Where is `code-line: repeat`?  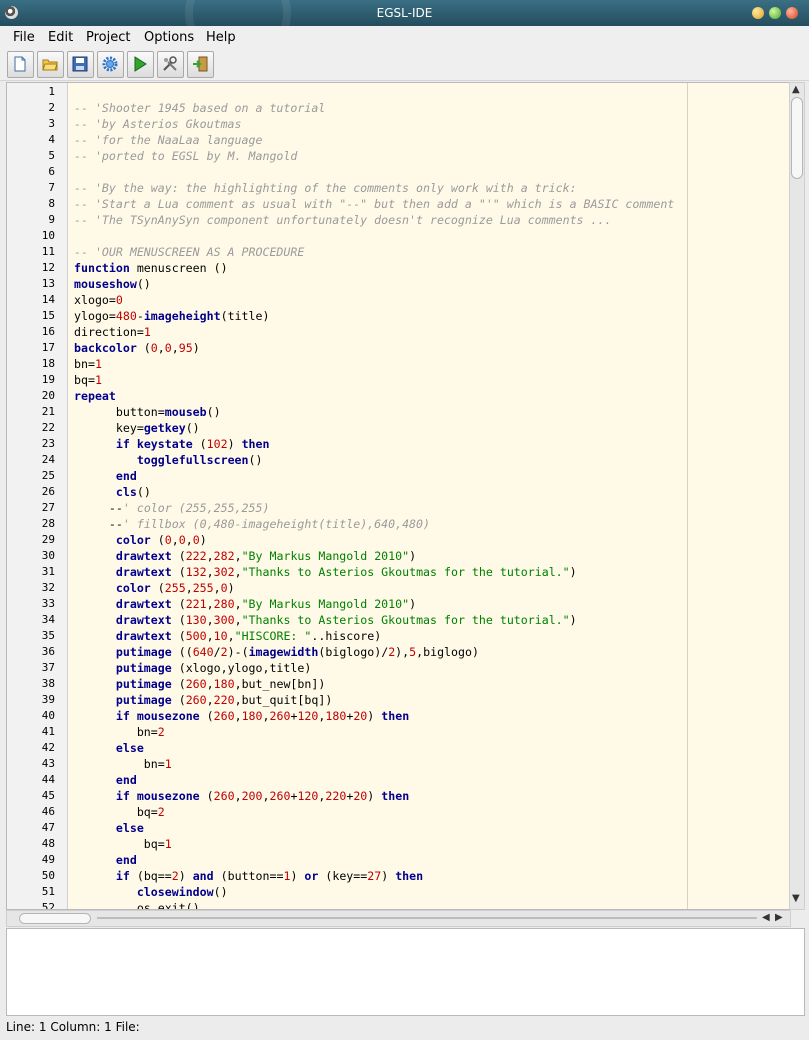
code-line: repeat is located at coordinates (95, 396).